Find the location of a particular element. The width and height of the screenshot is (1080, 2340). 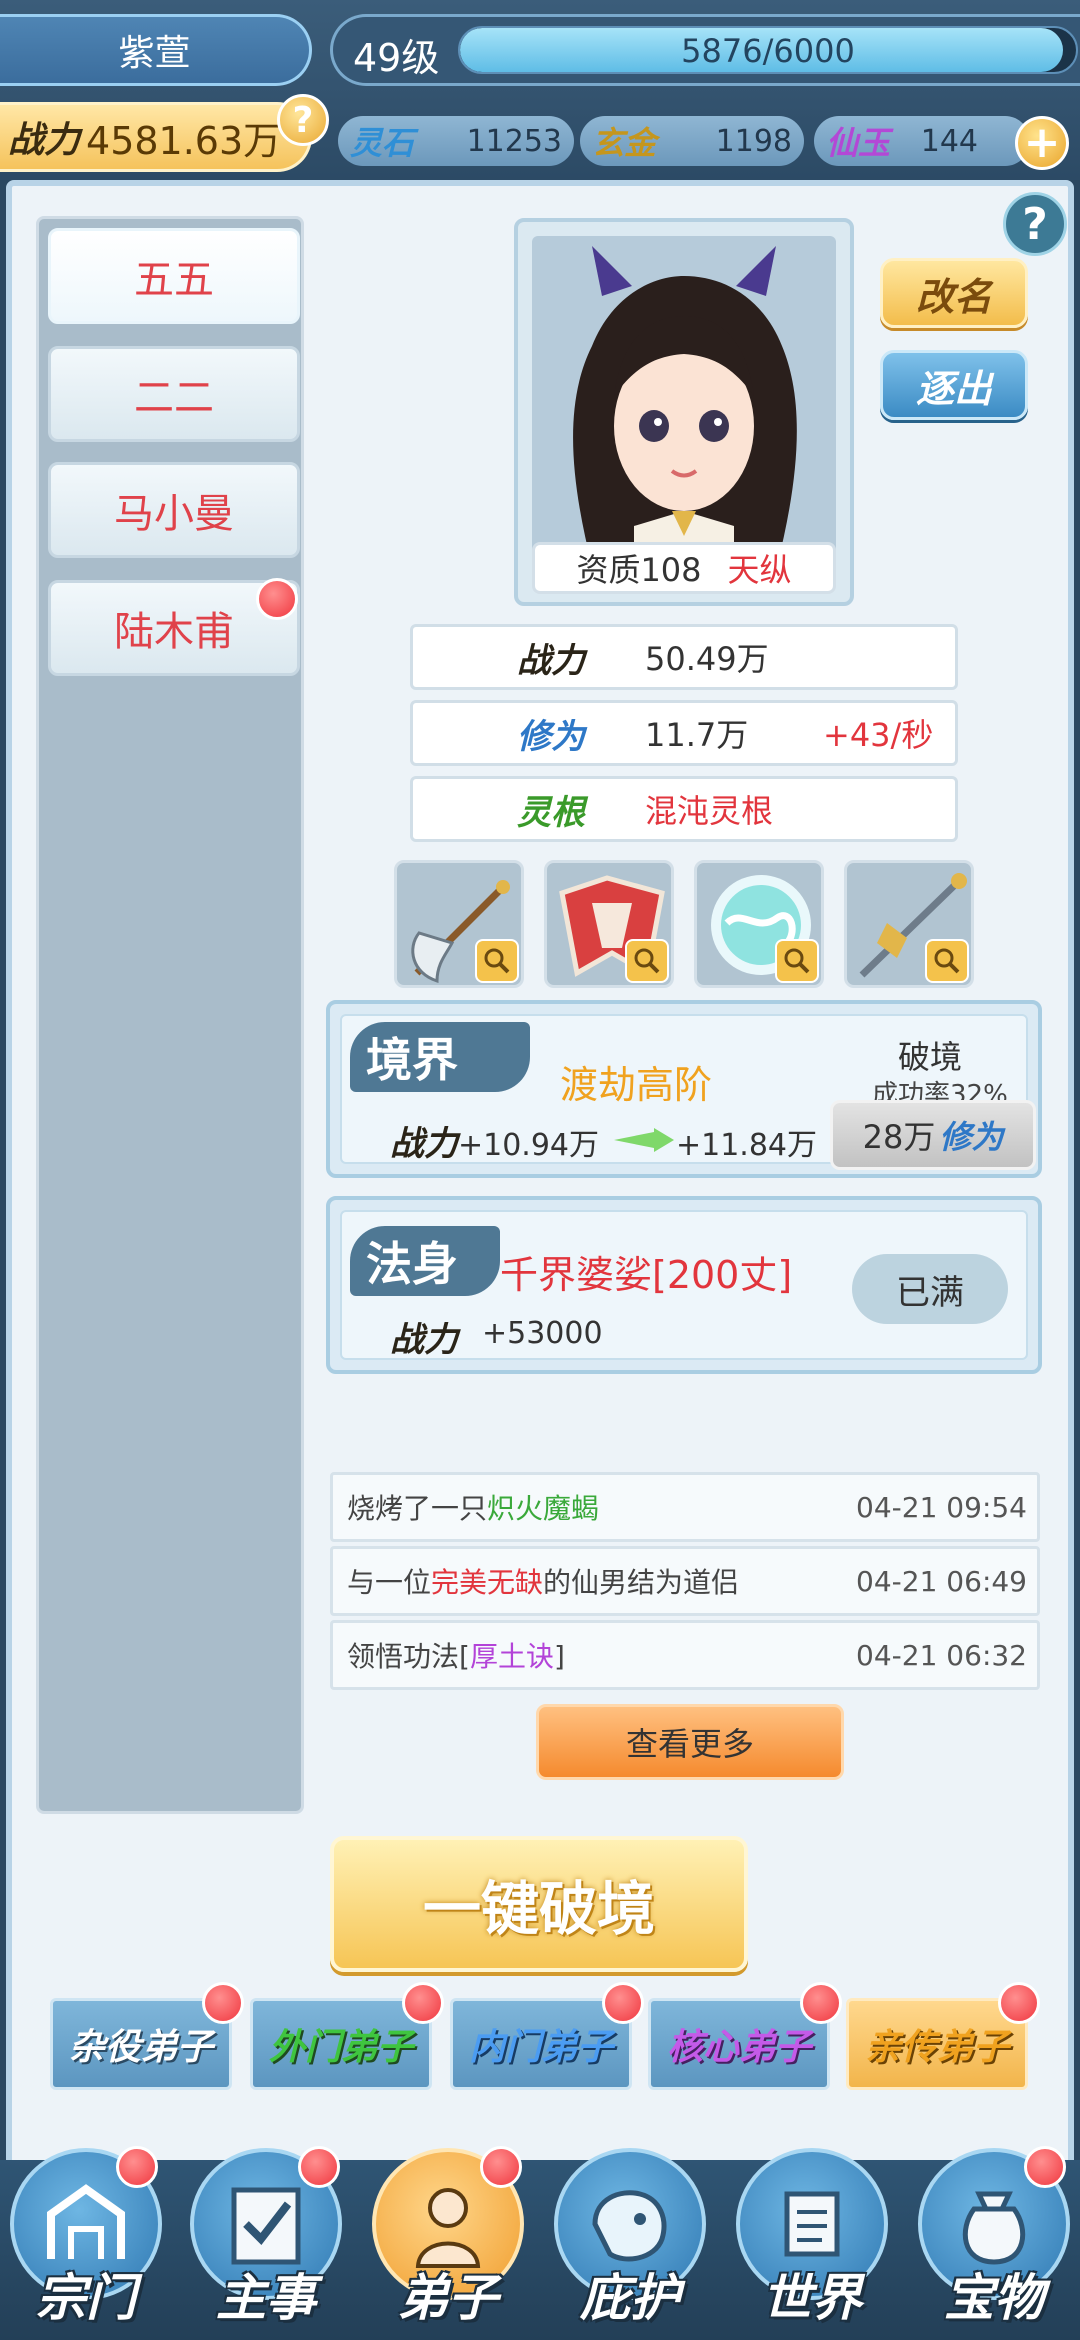

log-prefix: 烧烤了一只 is located at coordinates (417, 1508).